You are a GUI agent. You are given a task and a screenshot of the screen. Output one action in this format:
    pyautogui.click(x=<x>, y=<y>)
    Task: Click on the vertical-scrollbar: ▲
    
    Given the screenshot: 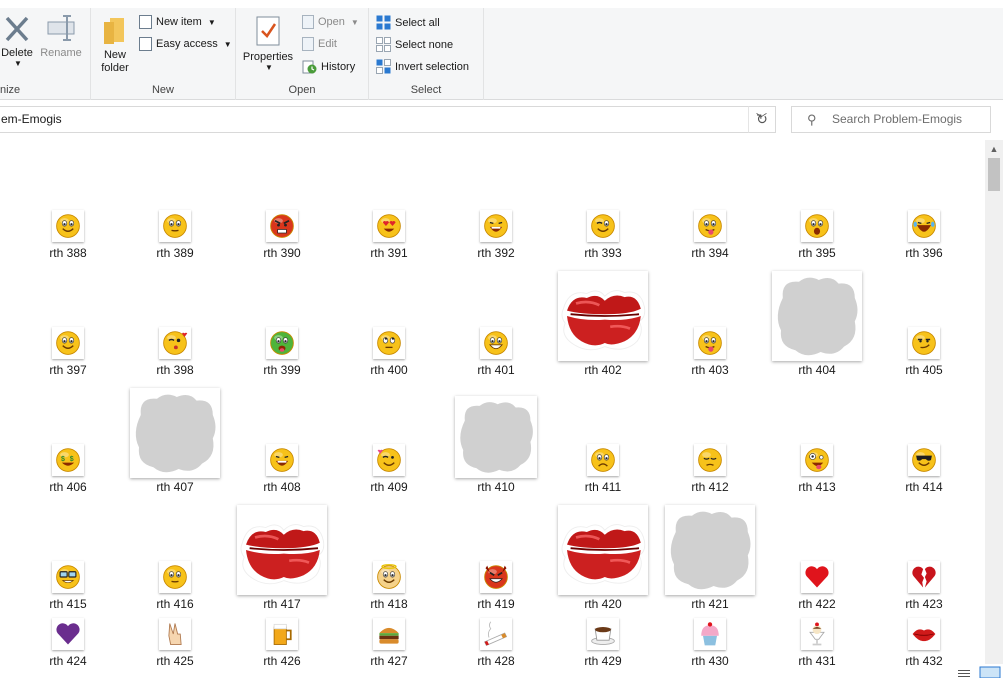 What is the action you would take?
    pyautogui.click(x=994, y=402)
    